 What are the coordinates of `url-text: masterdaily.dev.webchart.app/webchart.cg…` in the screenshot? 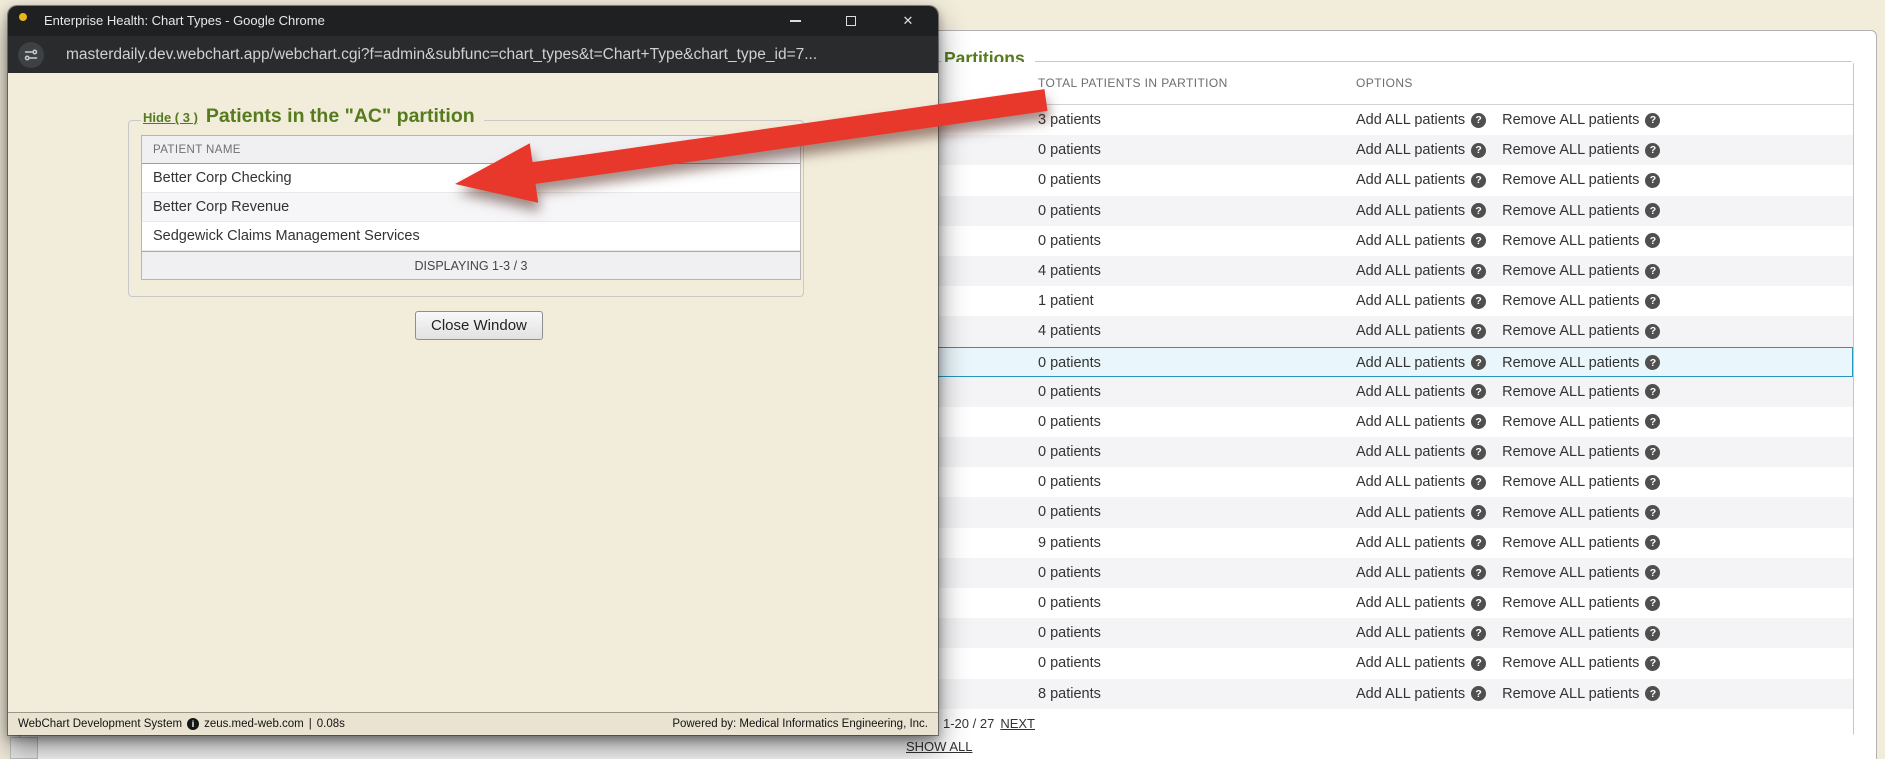 It's located at (496, 54).